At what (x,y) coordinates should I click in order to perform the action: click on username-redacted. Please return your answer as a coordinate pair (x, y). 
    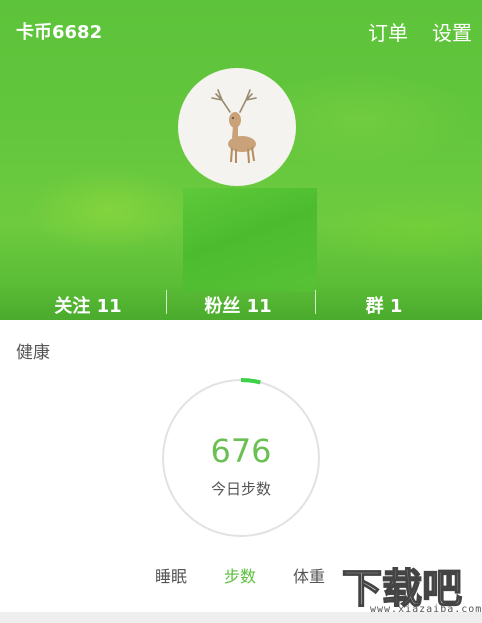
    Looking at the image, I should click on (250, 240).